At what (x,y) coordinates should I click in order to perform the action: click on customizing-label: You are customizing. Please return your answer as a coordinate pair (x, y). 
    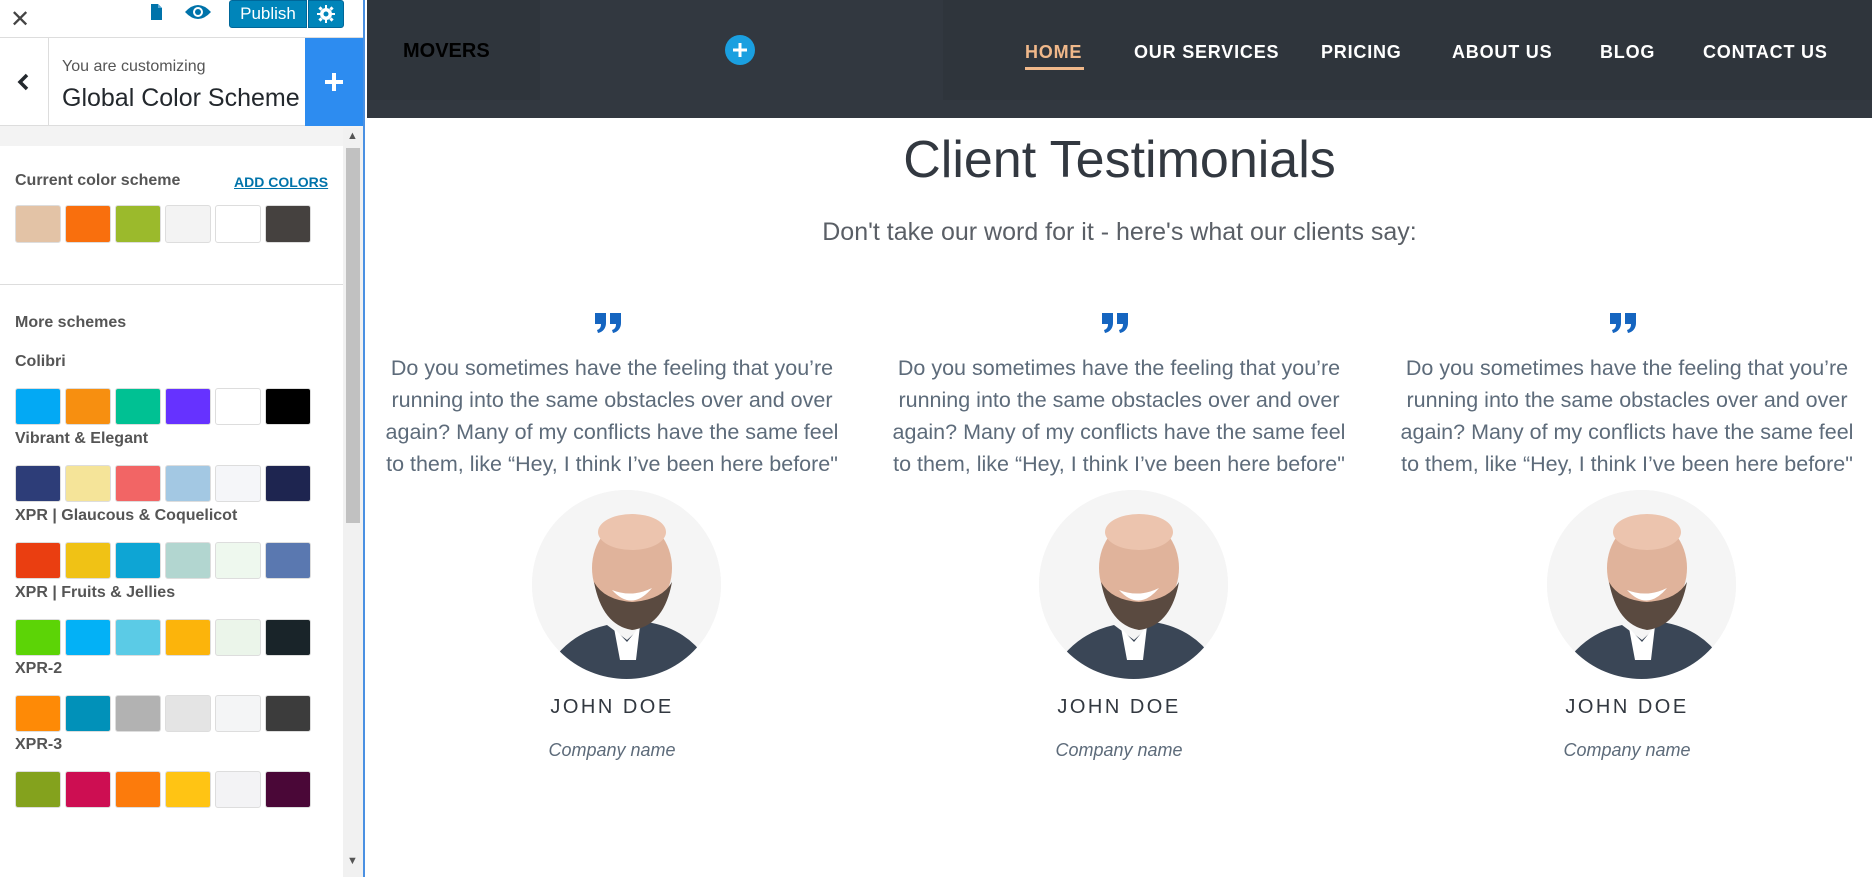
    Looking at the image, I should click on (134, 66).